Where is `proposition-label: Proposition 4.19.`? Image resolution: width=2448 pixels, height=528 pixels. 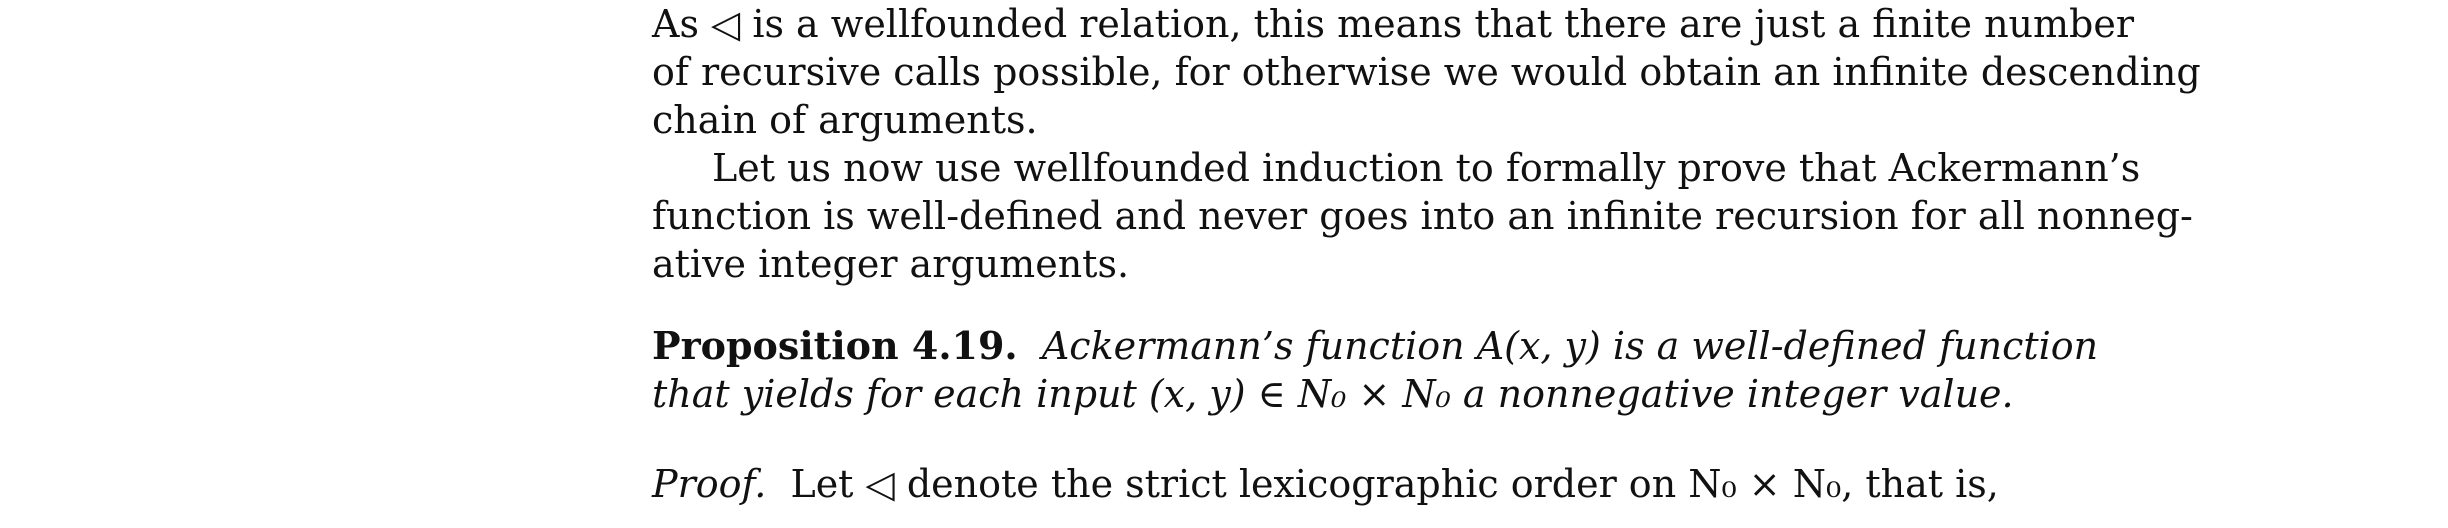 proposition-label: Proposition 4.19. is located at coordinates (835, 345).